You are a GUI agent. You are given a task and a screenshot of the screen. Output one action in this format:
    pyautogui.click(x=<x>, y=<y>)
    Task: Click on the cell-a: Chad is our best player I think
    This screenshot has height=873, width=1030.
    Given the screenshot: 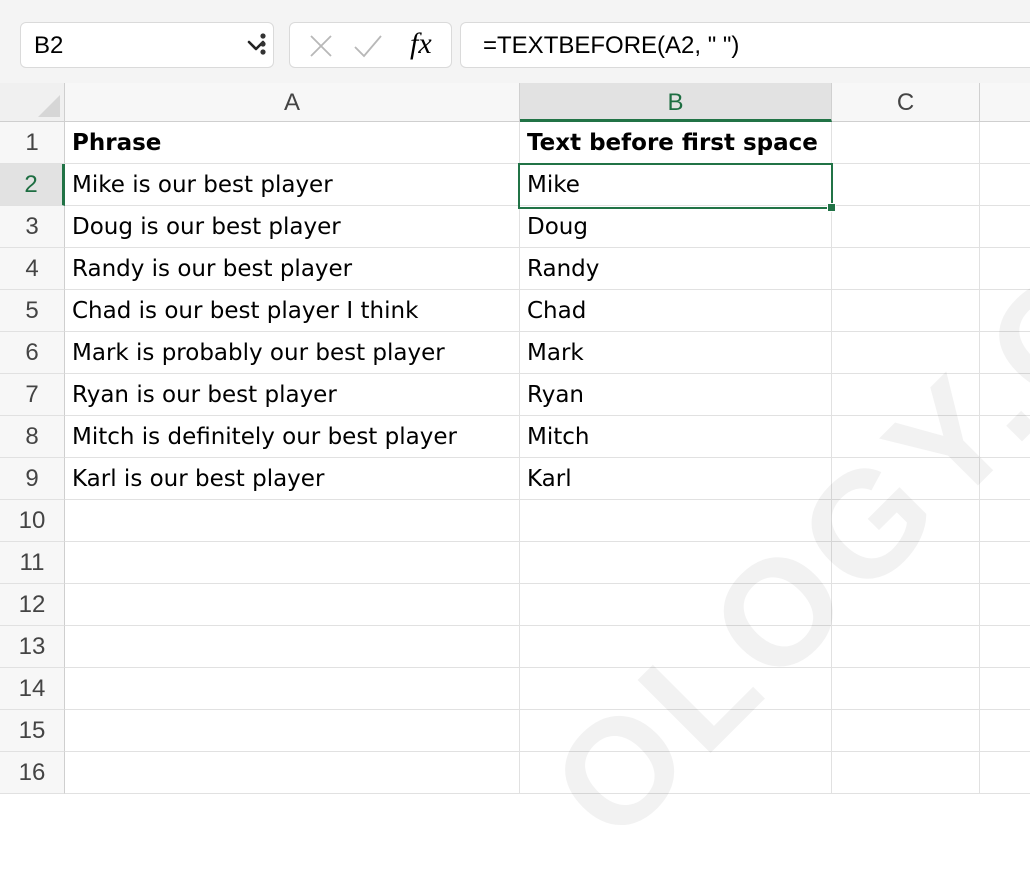 What is the action you would take?
    pyautogui.click(x=292, y=311)
    